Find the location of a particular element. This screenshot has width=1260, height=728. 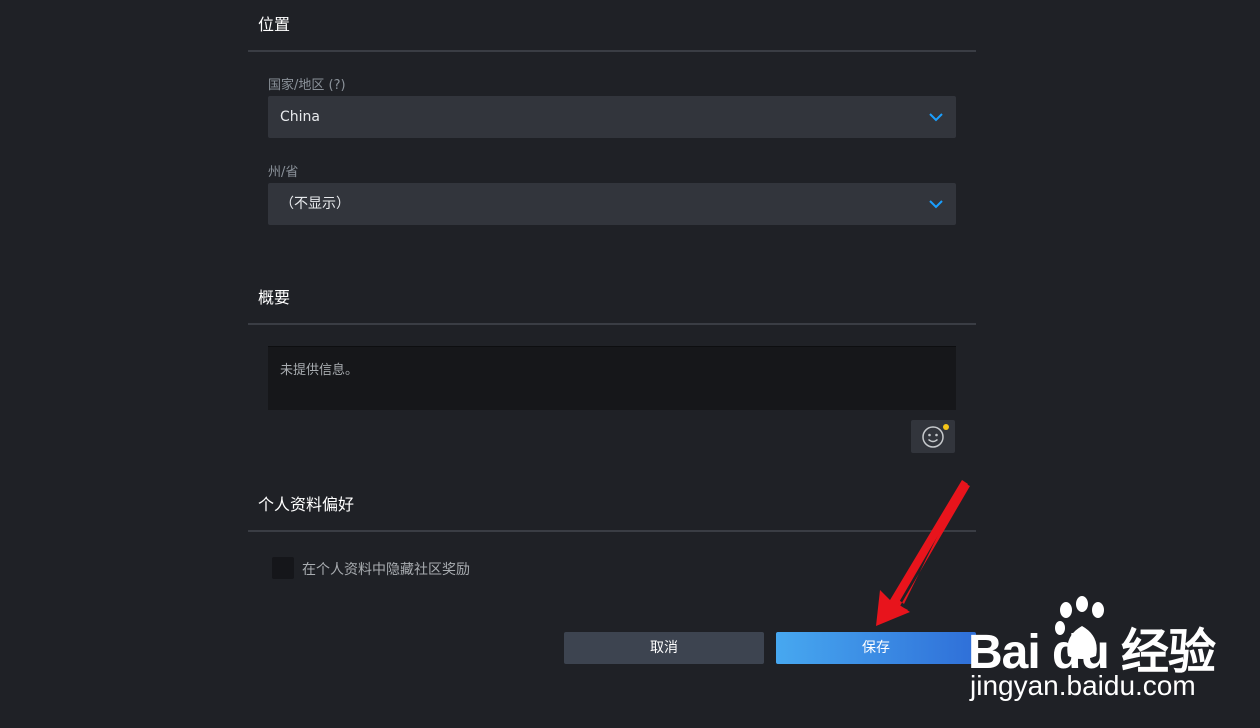

location-section-title: 位置 is located at coordinates (612, 29).